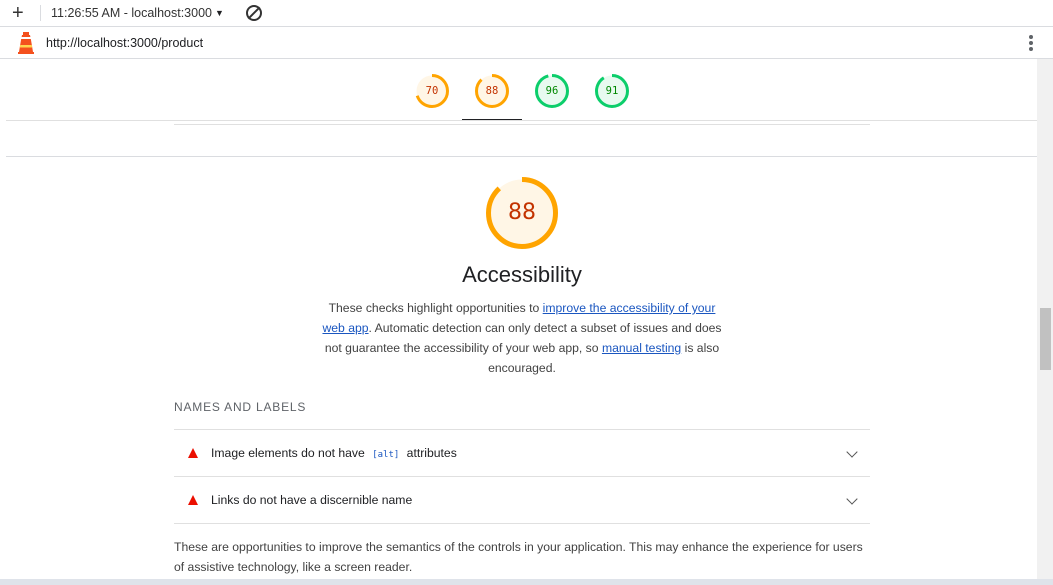 The height and width of the screenshot is (585, 1053). I want to click on devtools-toolbar: + 11:26:55 AM - localhost:3000 ▼, so click(526, 13).